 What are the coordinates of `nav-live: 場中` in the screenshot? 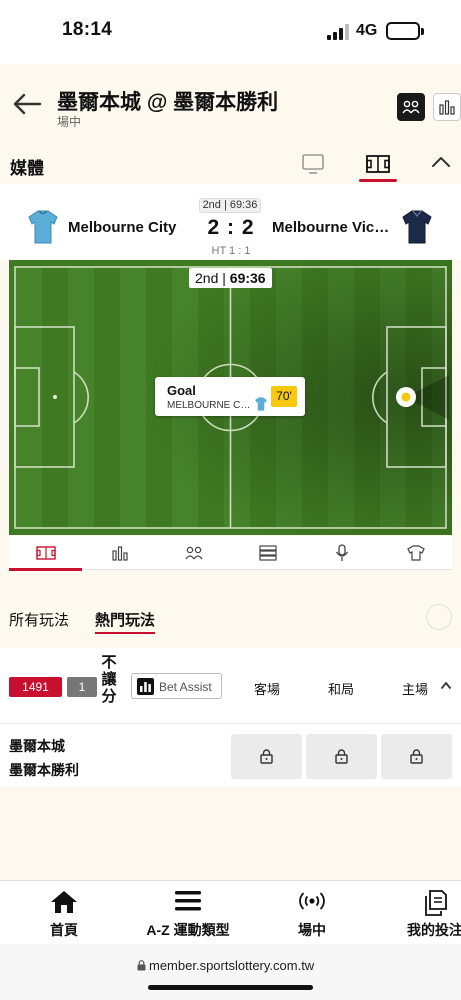 It's located at (312, 913).